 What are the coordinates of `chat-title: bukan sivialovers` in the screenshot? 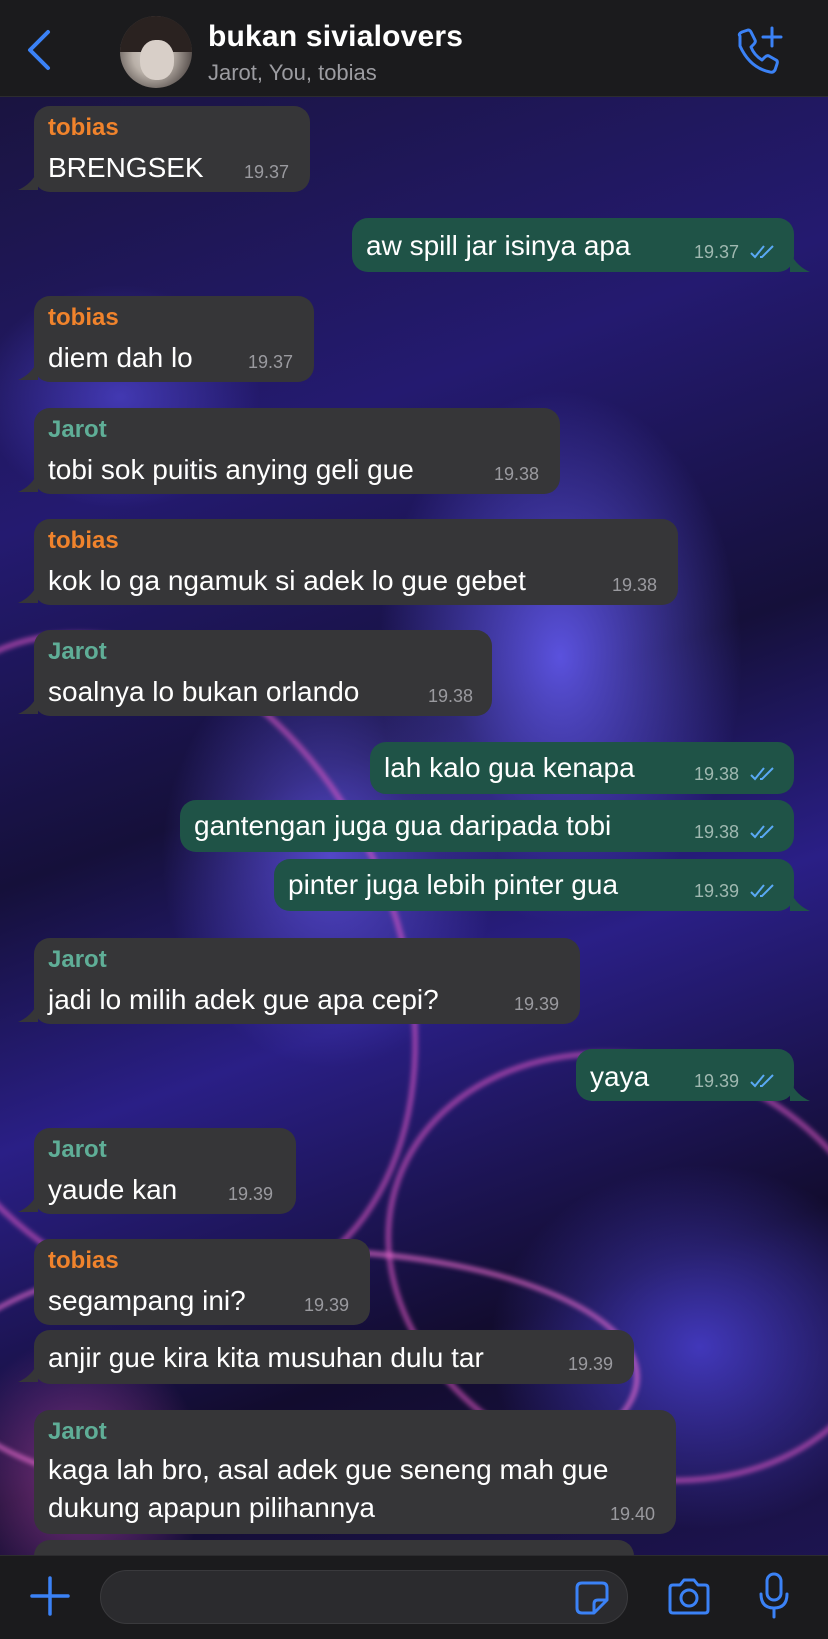 It's located at (335, 37).